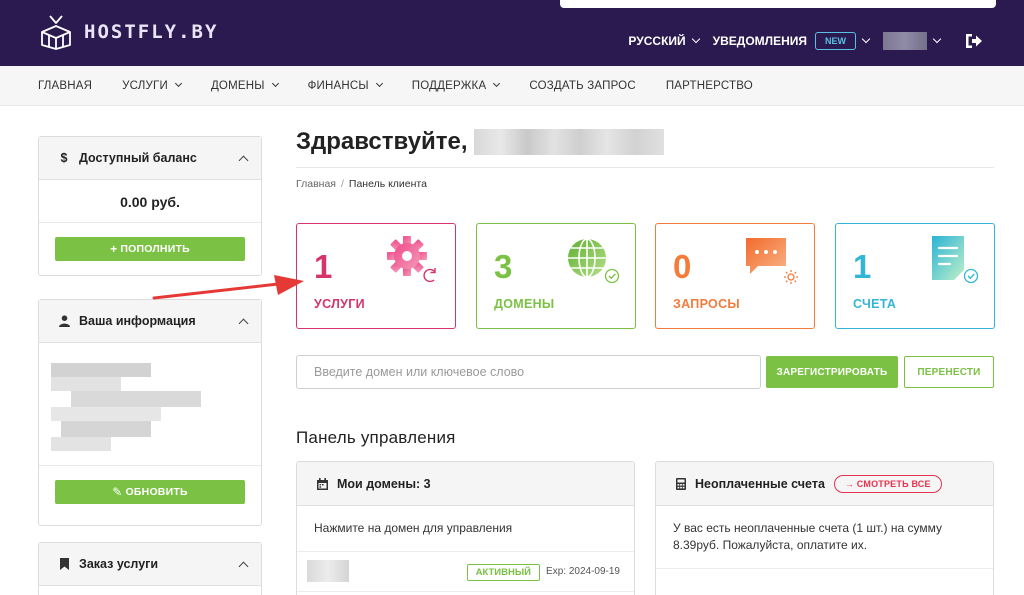 Image resolution: width=1024 pixels, height=595 pixels. What do you see at coordinates (778, 4) in the screenshot?
I see `header-top-strip` at bounding box center [778, 4].